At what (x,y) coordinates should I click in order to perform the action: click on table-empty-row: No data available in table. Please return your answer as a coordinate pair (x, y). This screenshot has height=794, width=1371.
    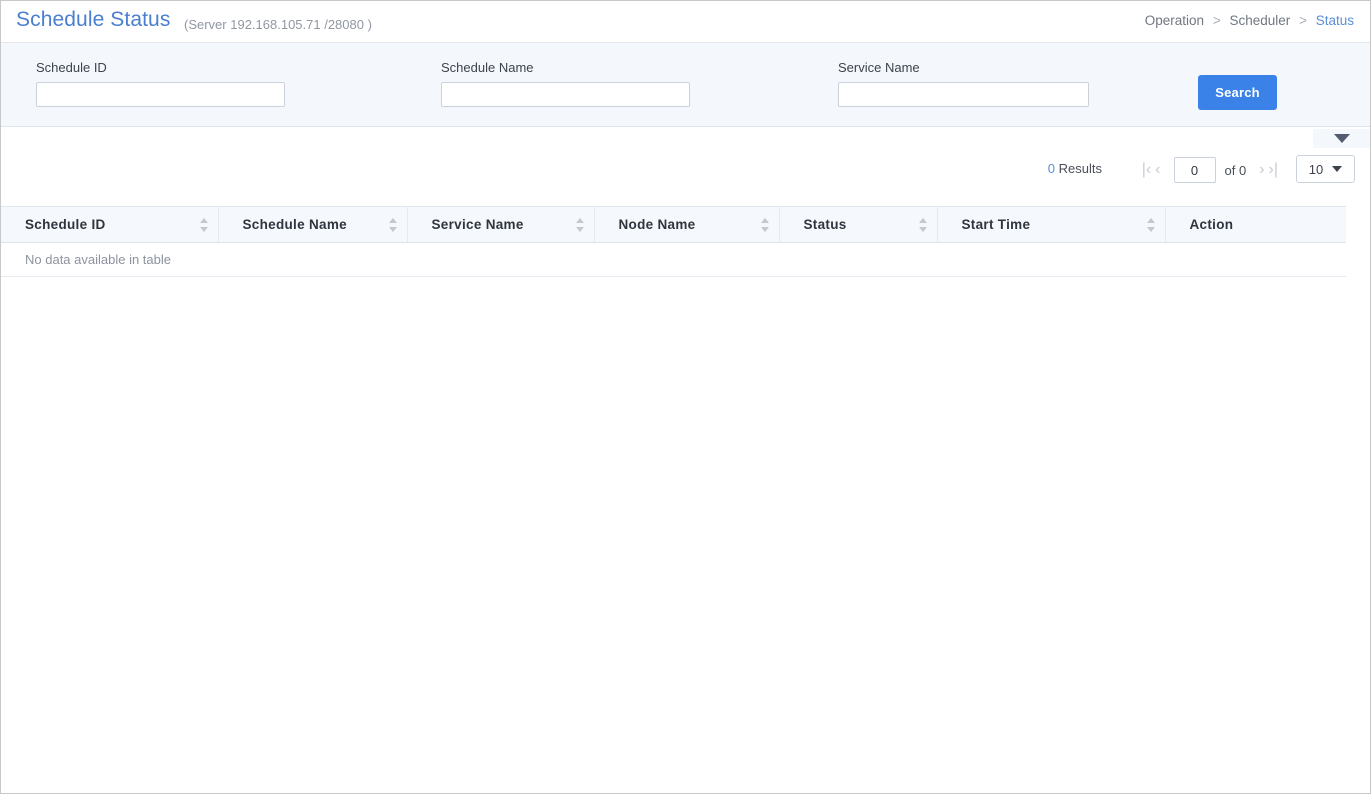
    Looking at the image, I should click on (673, 259).